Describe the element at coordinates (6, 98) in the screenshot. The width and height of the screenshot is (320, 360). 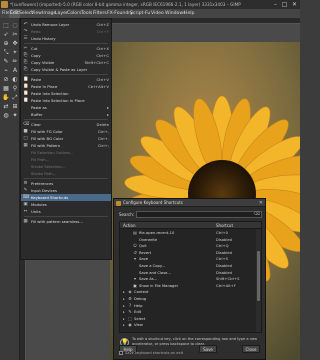
I see `hand-tool-icon: ✋` at that location.